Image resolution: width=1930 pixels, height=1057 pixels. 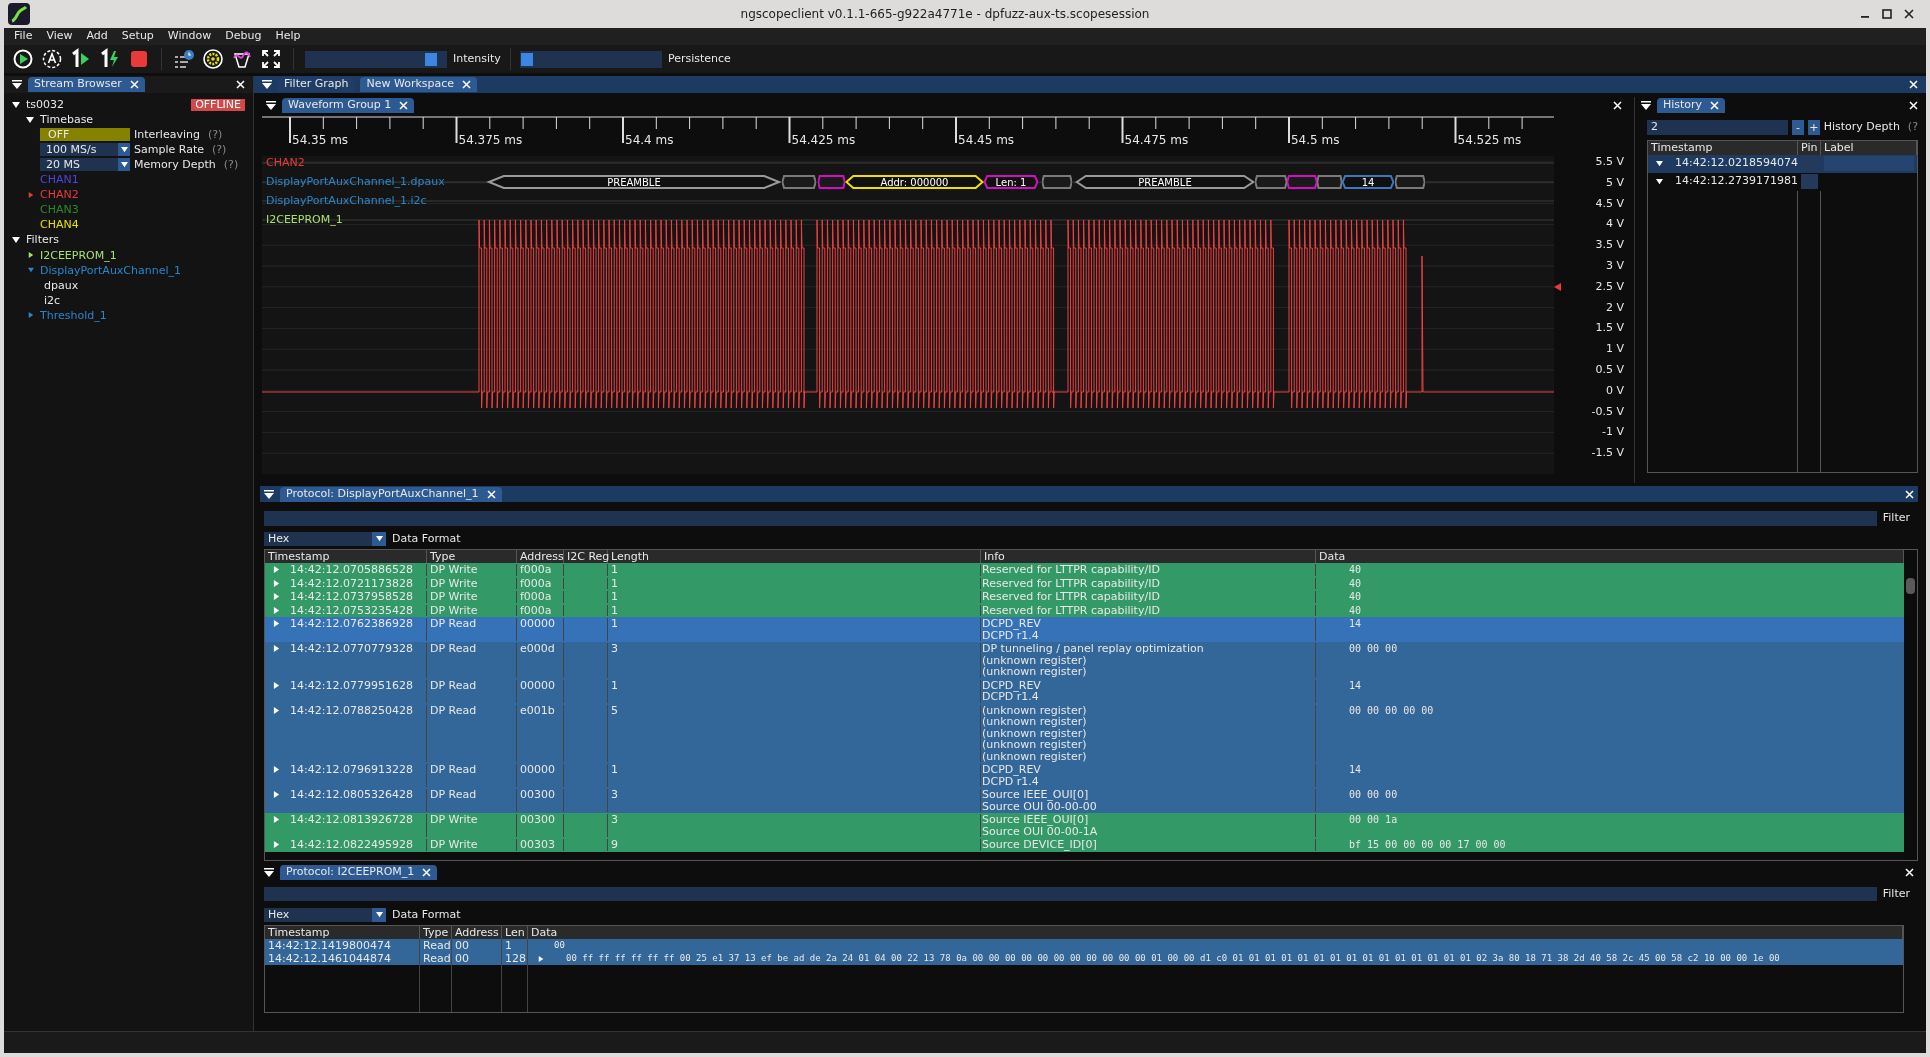 What do you see at coordinates (242, 59) in the screenshot?
I see `filter-waveform-icon` at bounding box center [242, 59].